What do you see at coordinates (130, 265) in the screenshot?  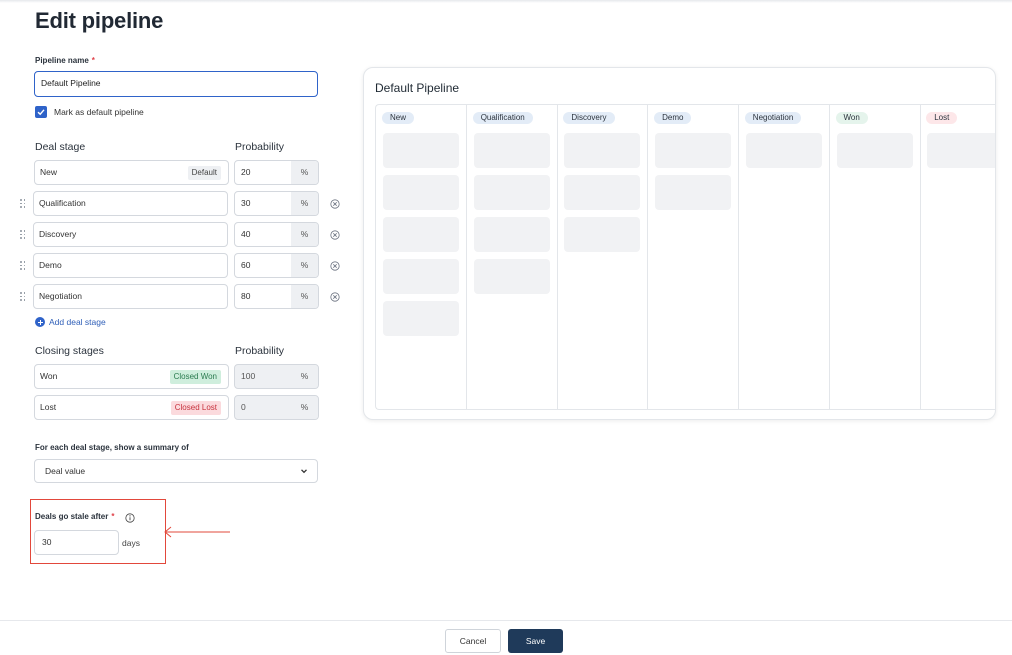 I see `deal-stage-demo-input: Demo` at bounding box center [130, 265].